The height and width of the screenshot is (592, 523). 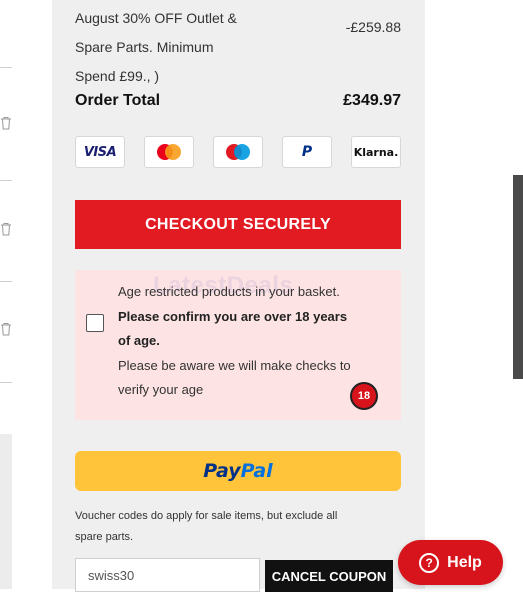 I want to click on cancel-coupon-button: CANCEL COUPON, so click(x=329, y=576).